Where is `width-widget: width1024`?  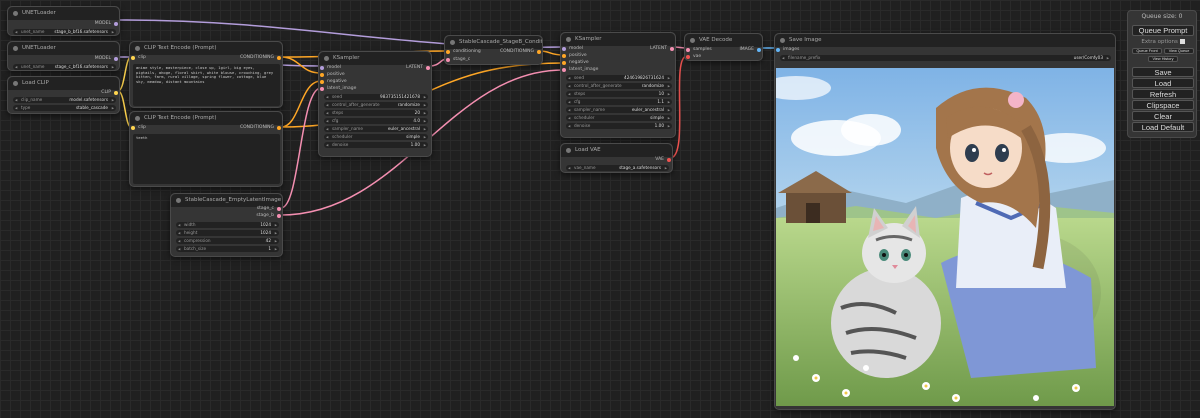
width-widget: width1024 is located at coordinates (227, 225).